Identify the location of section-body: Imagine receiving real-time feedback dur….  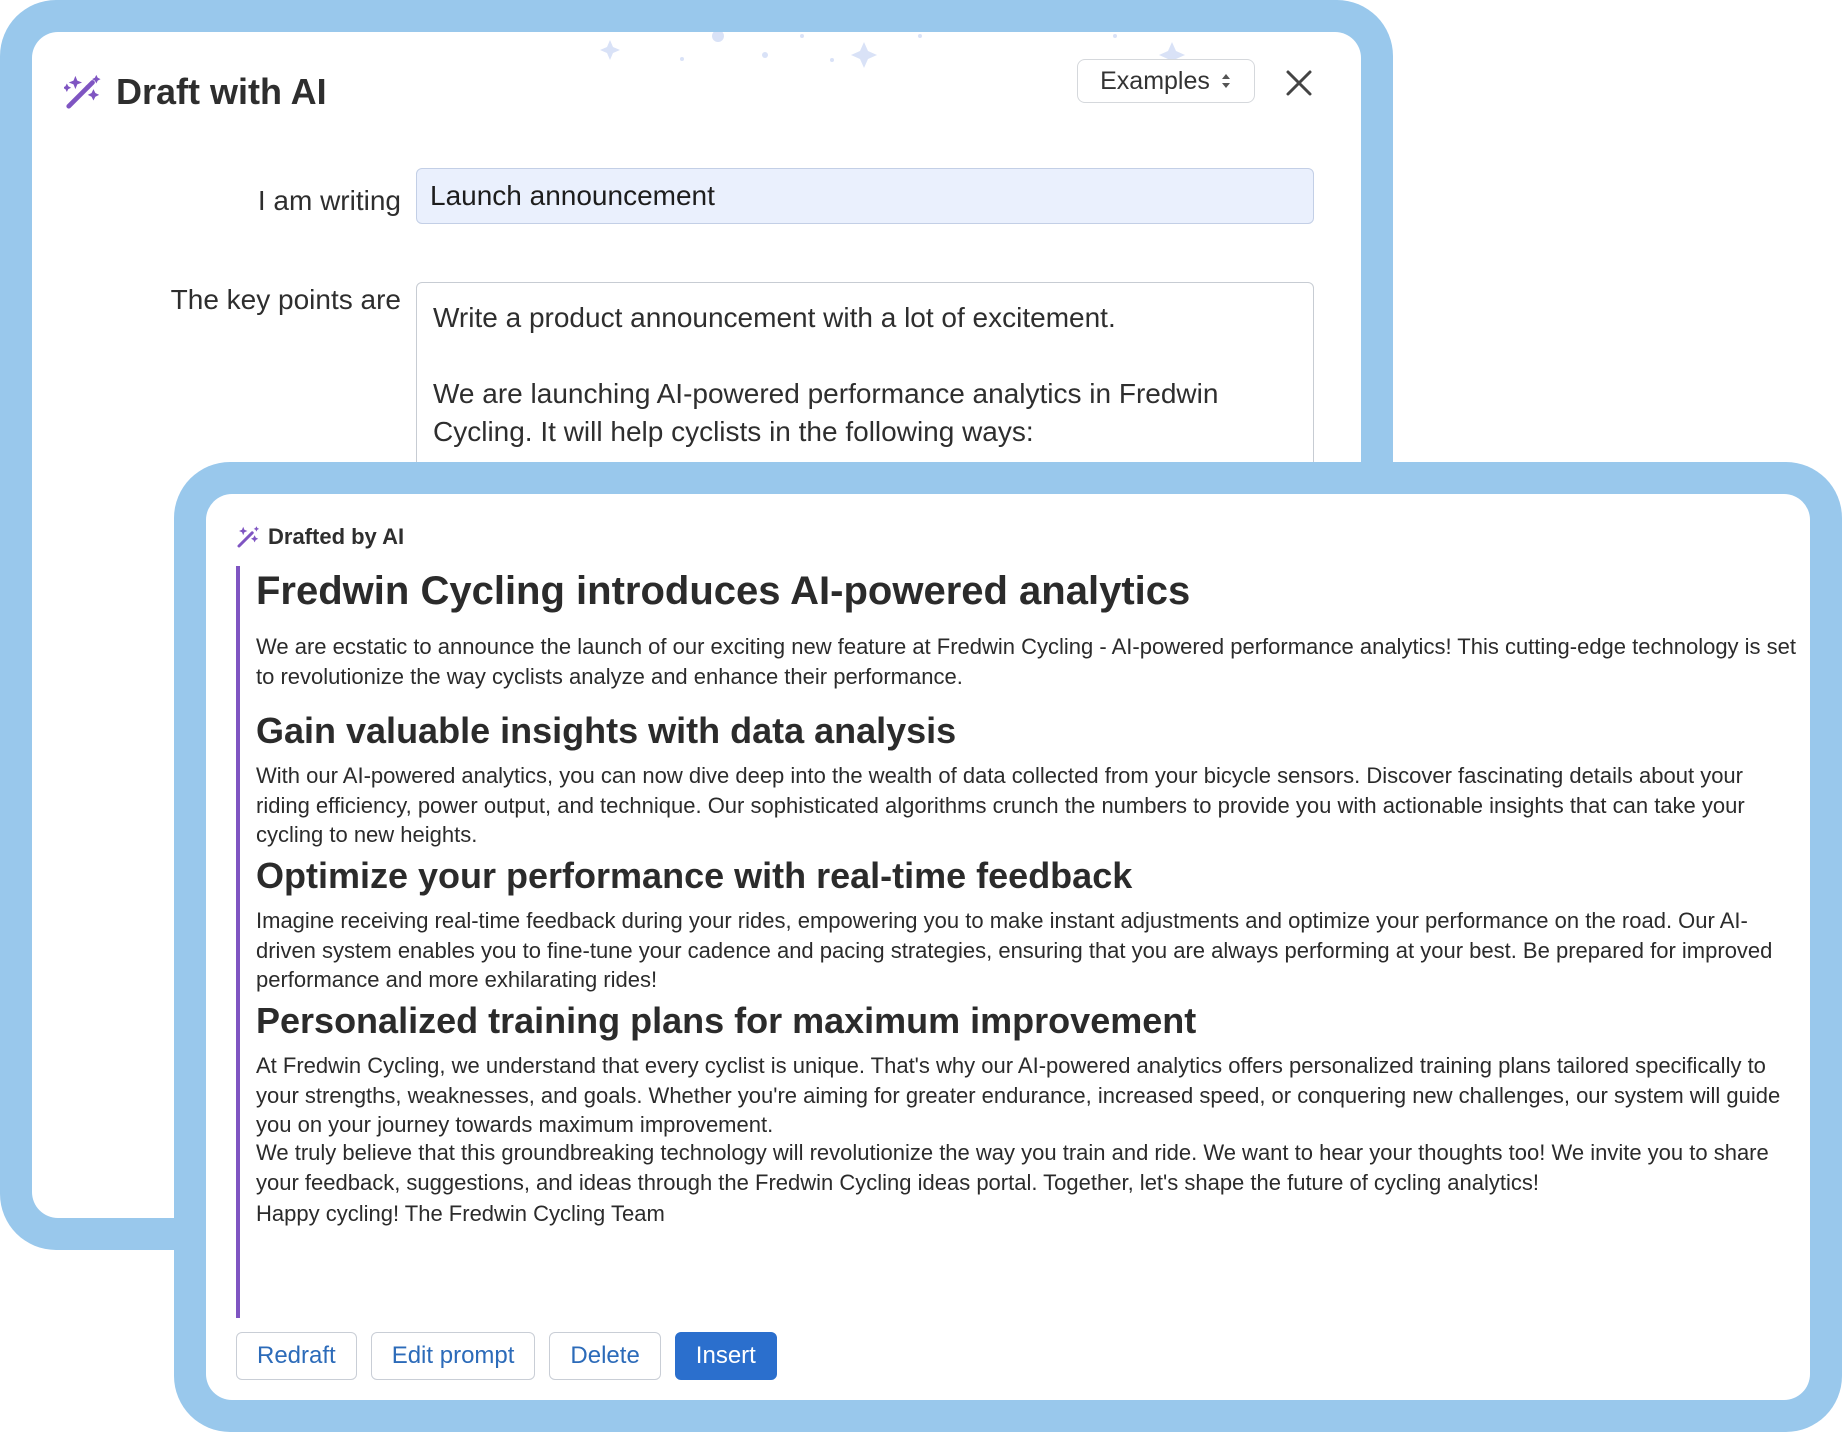
(1014, 950).